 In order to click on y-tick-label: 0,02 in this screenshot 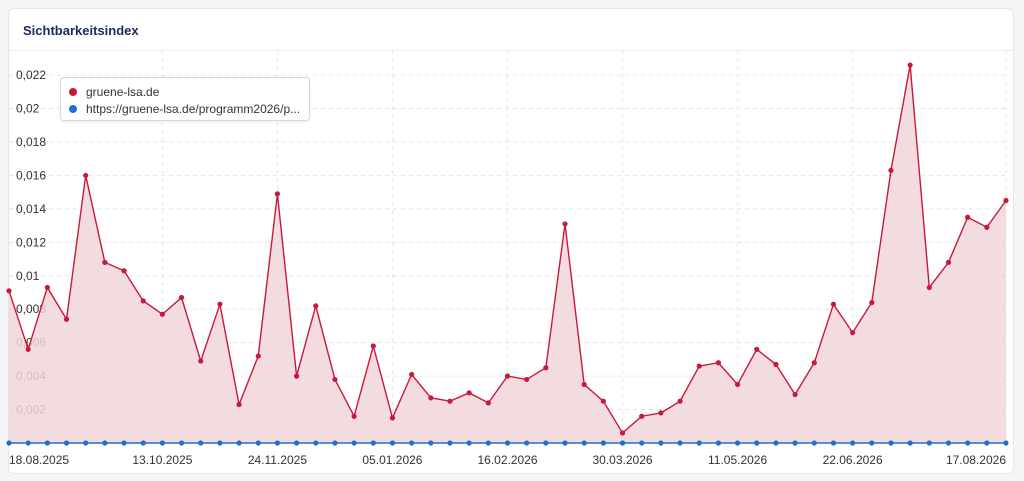, I will do `click(28, 109)`.